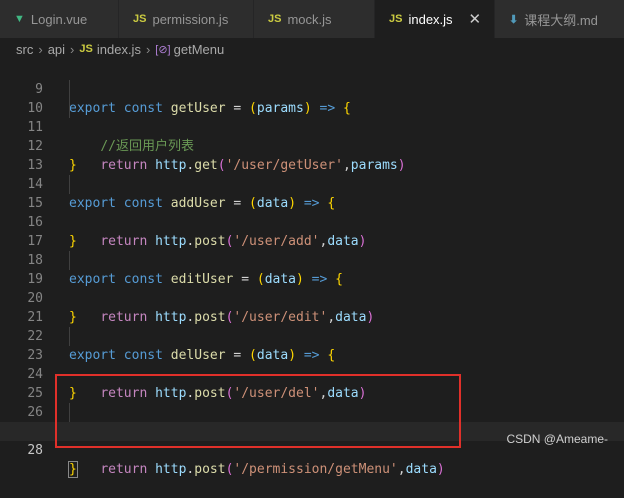 The image size is (624, 498). I want to click on code-line-19: 19 return http.post('/user/edit',data), so click(312, 288).